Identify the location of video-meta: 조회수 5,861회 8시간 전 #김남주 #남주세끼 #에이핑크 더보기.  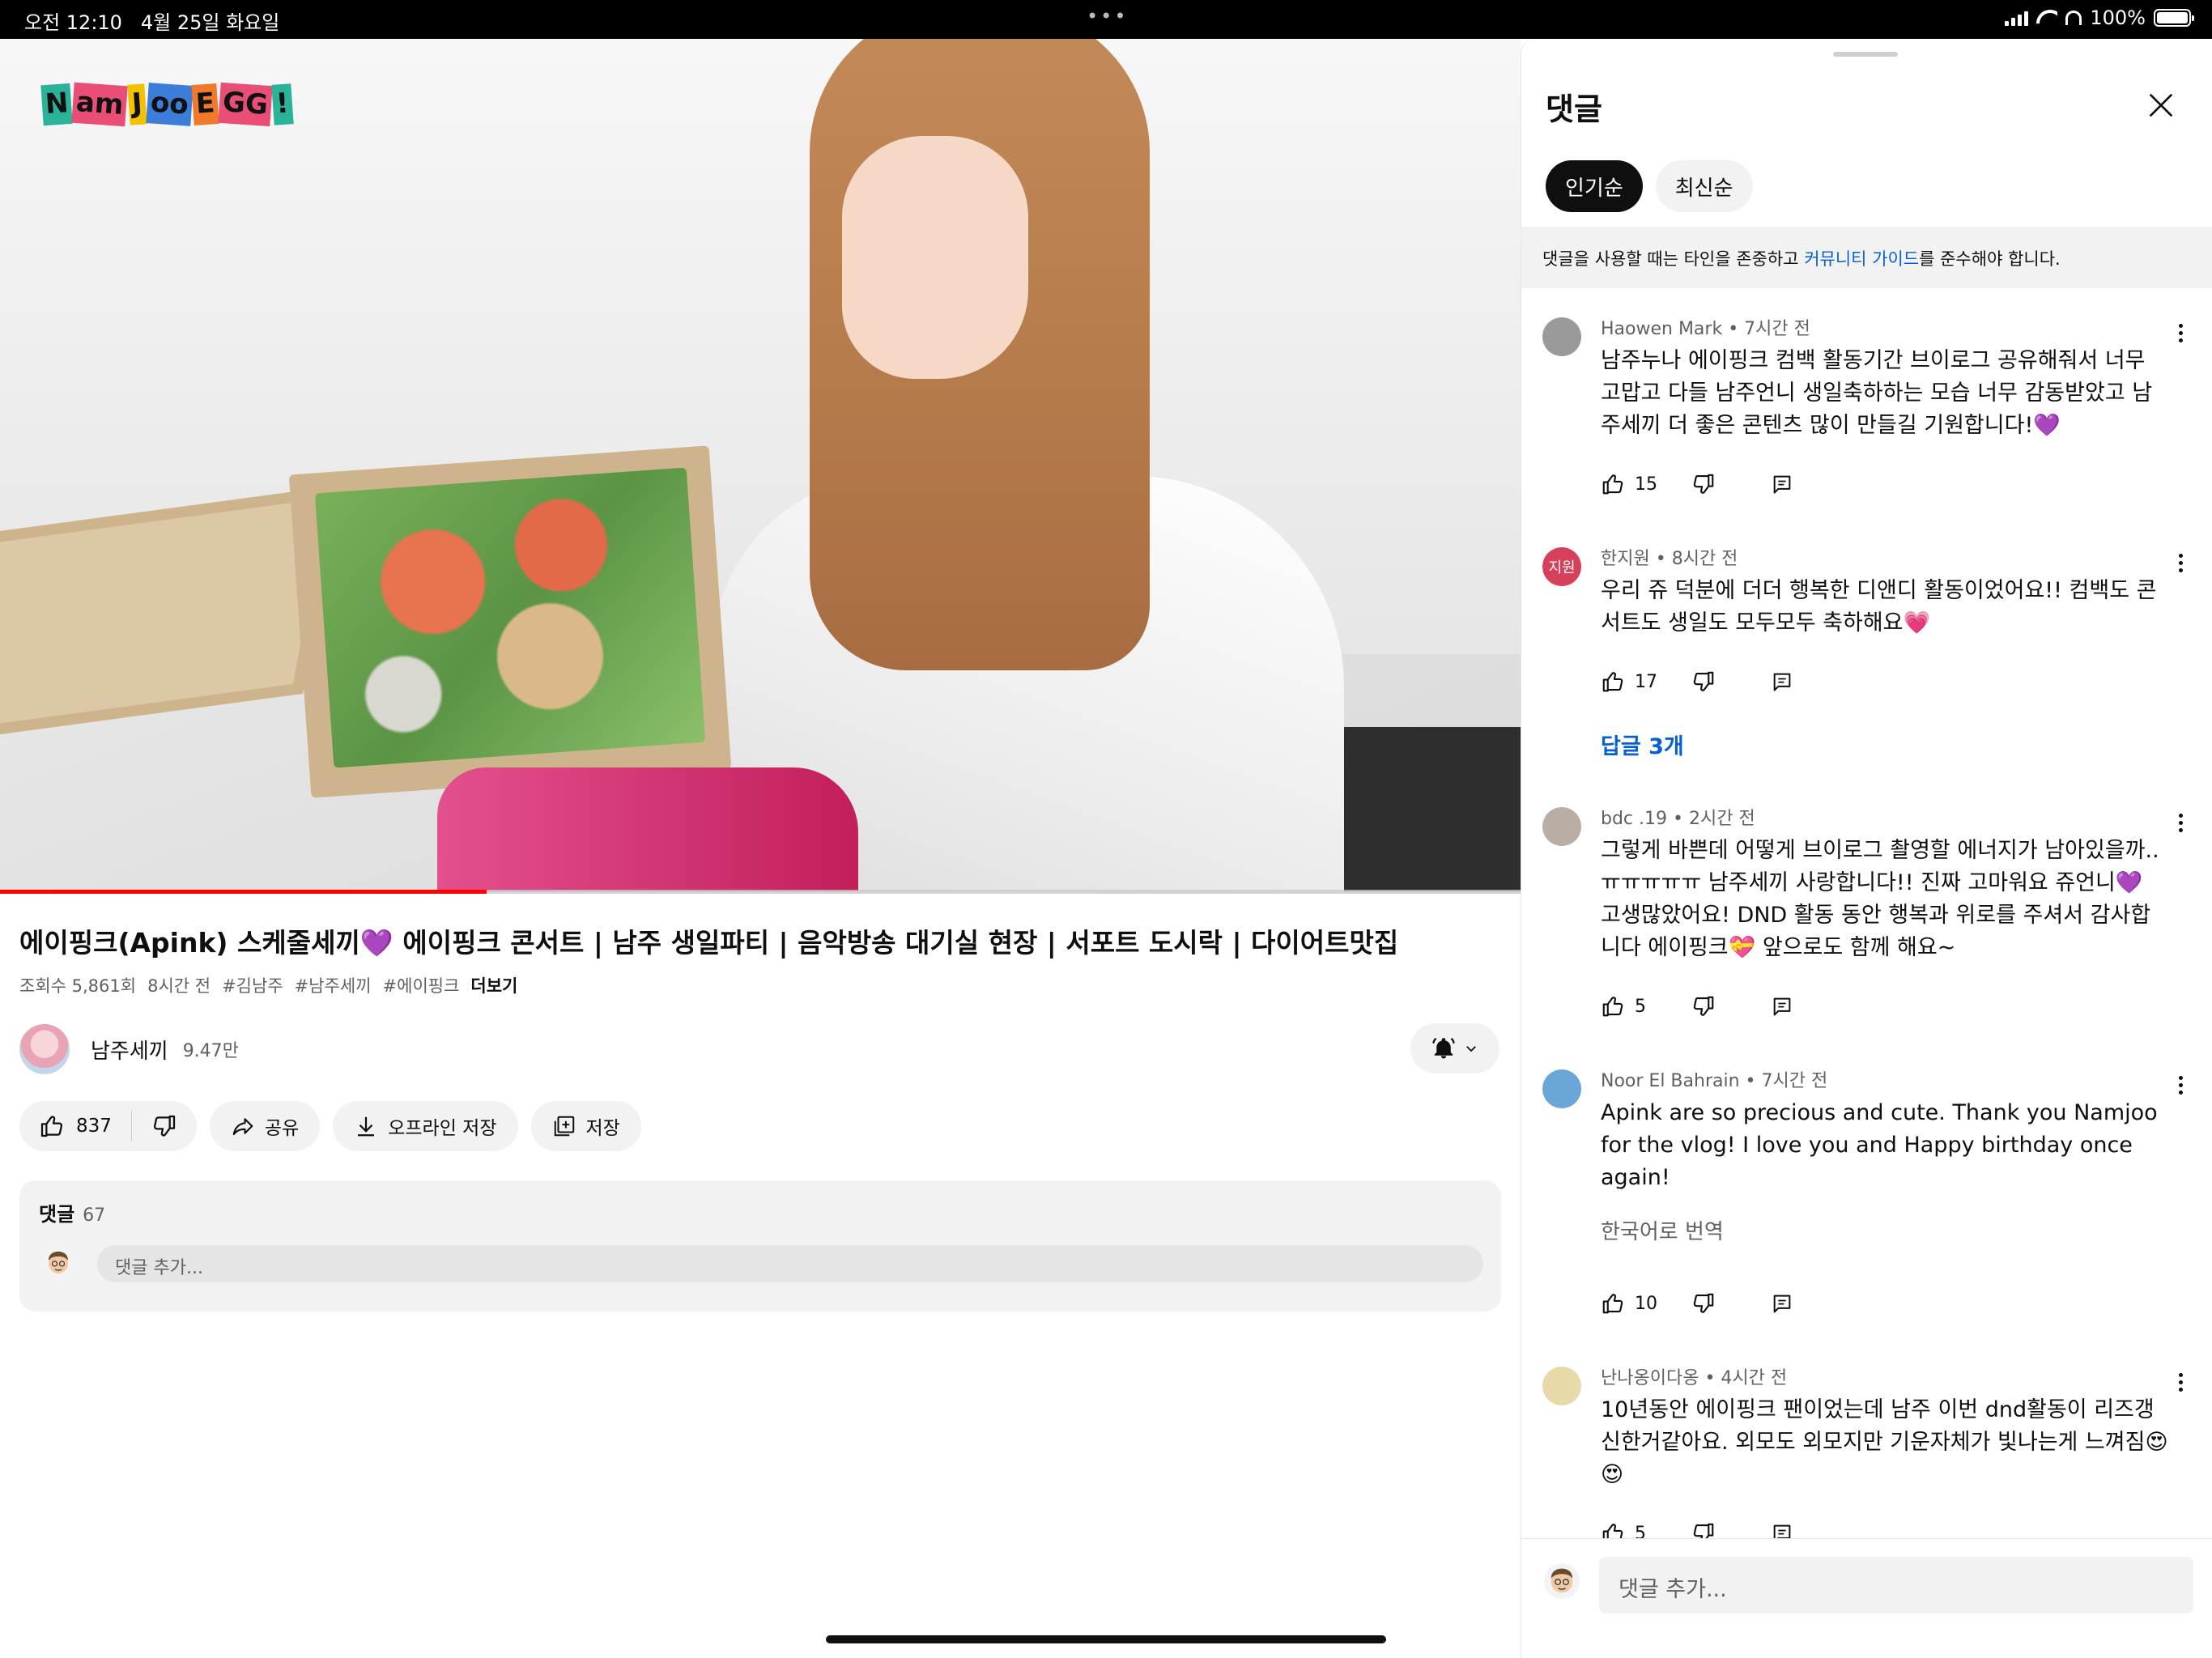
(268, 985).